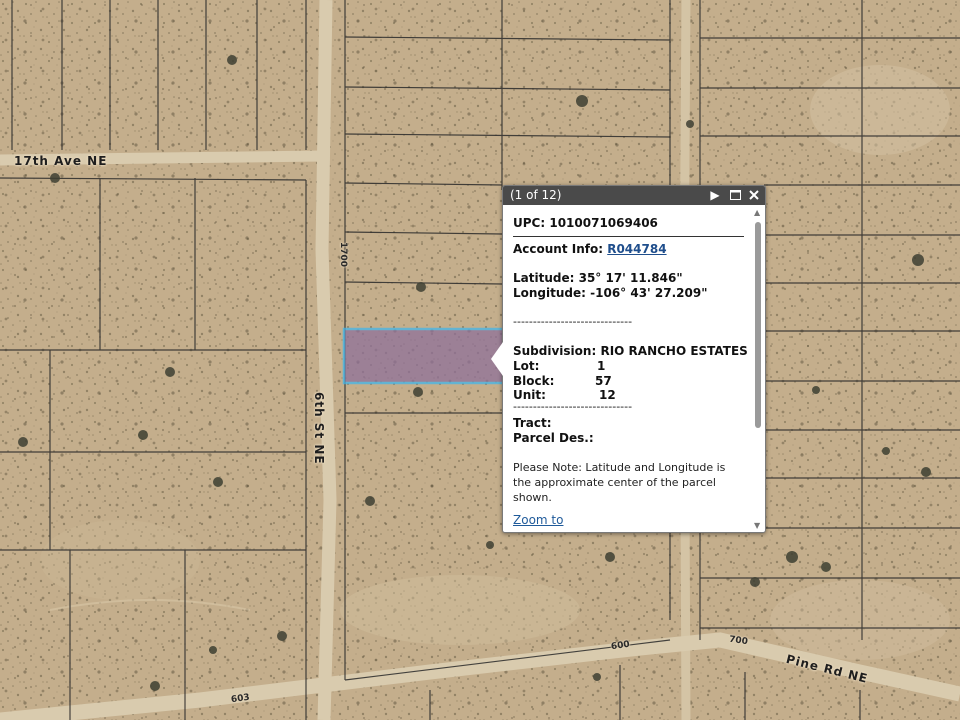  I want to click on block-value: 57, so click(603, 381).